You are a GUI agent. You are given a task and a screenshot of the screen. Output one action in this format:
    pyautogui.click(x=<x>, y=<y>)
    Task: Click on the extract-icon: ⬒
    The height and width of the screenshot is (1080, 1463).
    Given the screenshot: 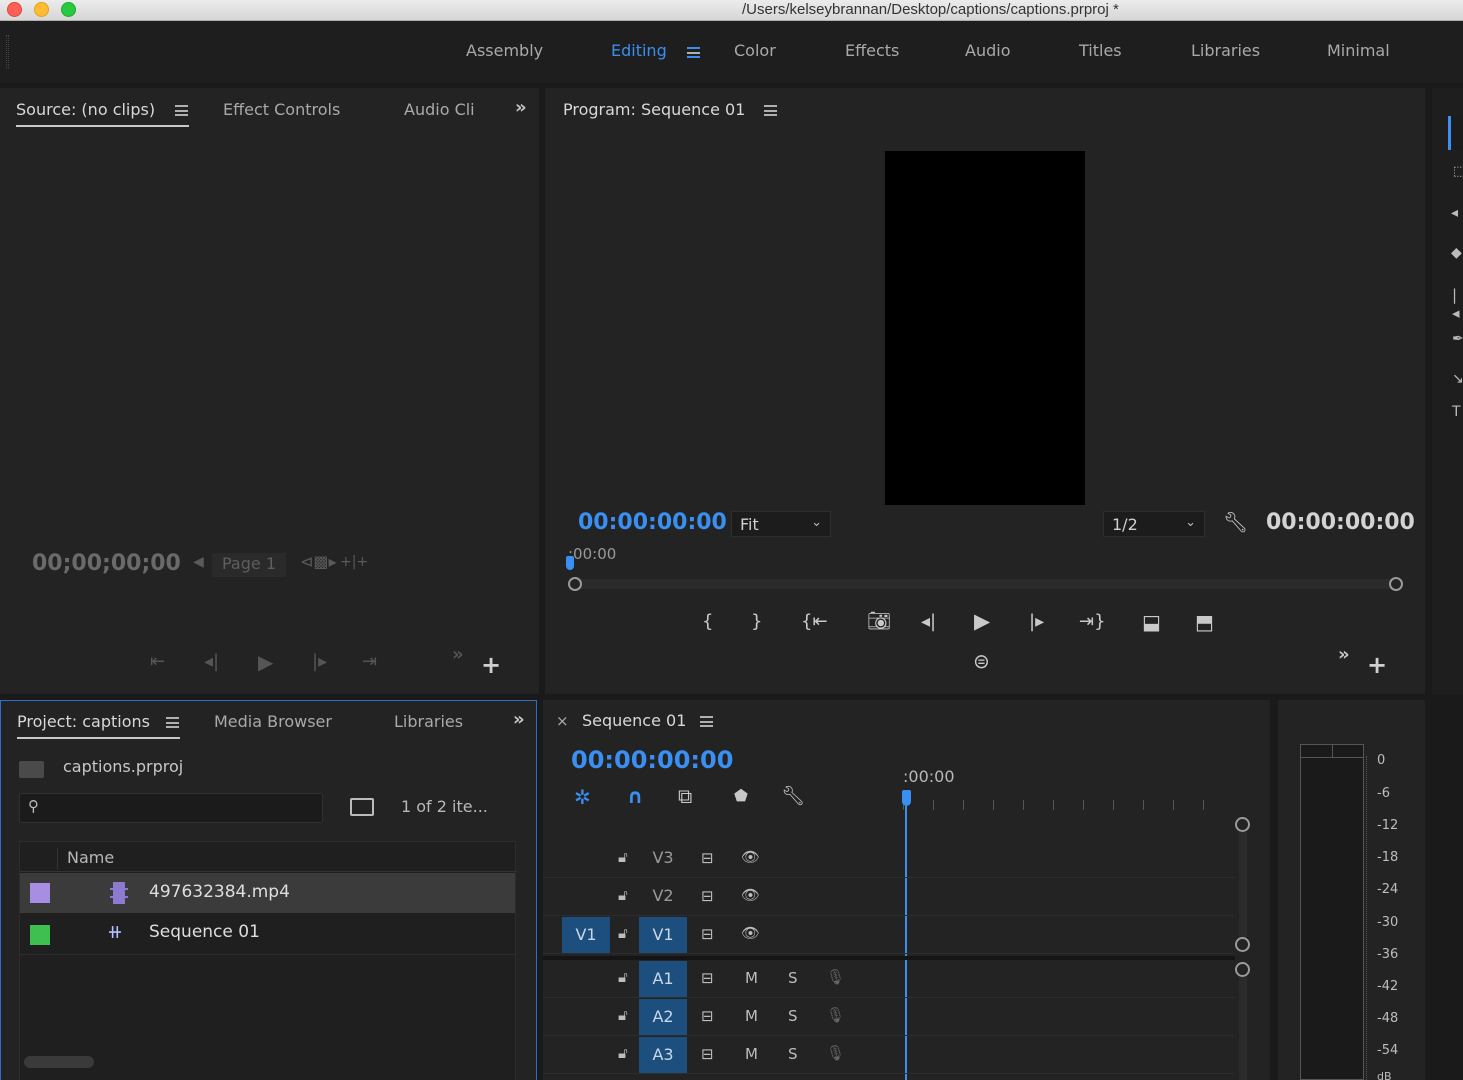 What is the action you would take?
    pyautogui.click(x=1204, y=622)
    